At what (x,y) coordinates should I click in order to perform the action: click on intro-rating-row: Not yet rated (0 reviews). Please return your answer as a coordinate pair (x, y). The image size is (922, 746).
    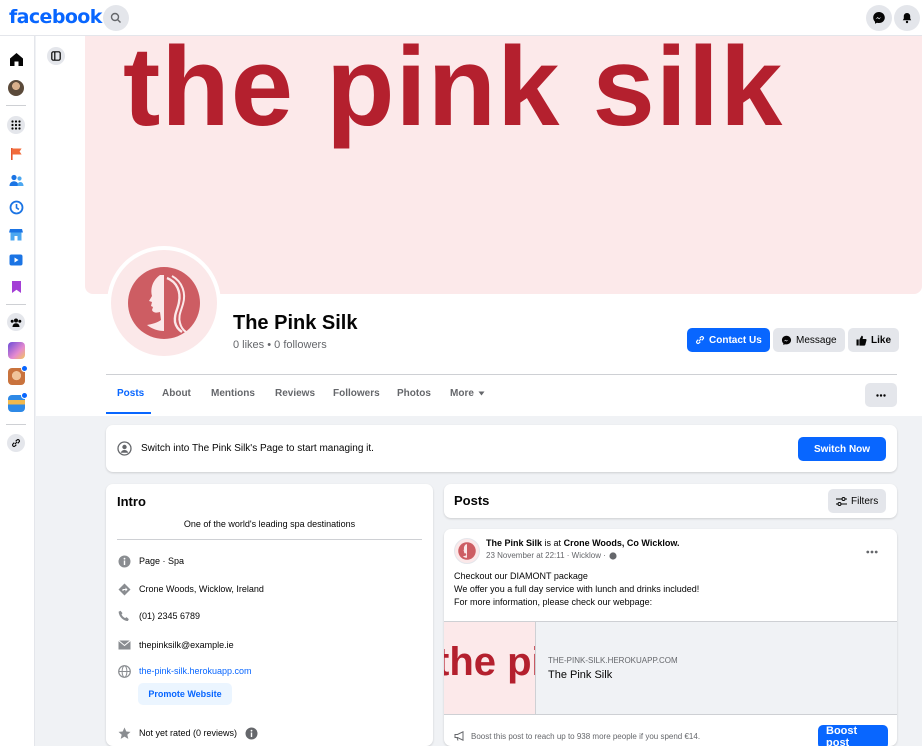
    Looking at the image, I should click on (187, 733).